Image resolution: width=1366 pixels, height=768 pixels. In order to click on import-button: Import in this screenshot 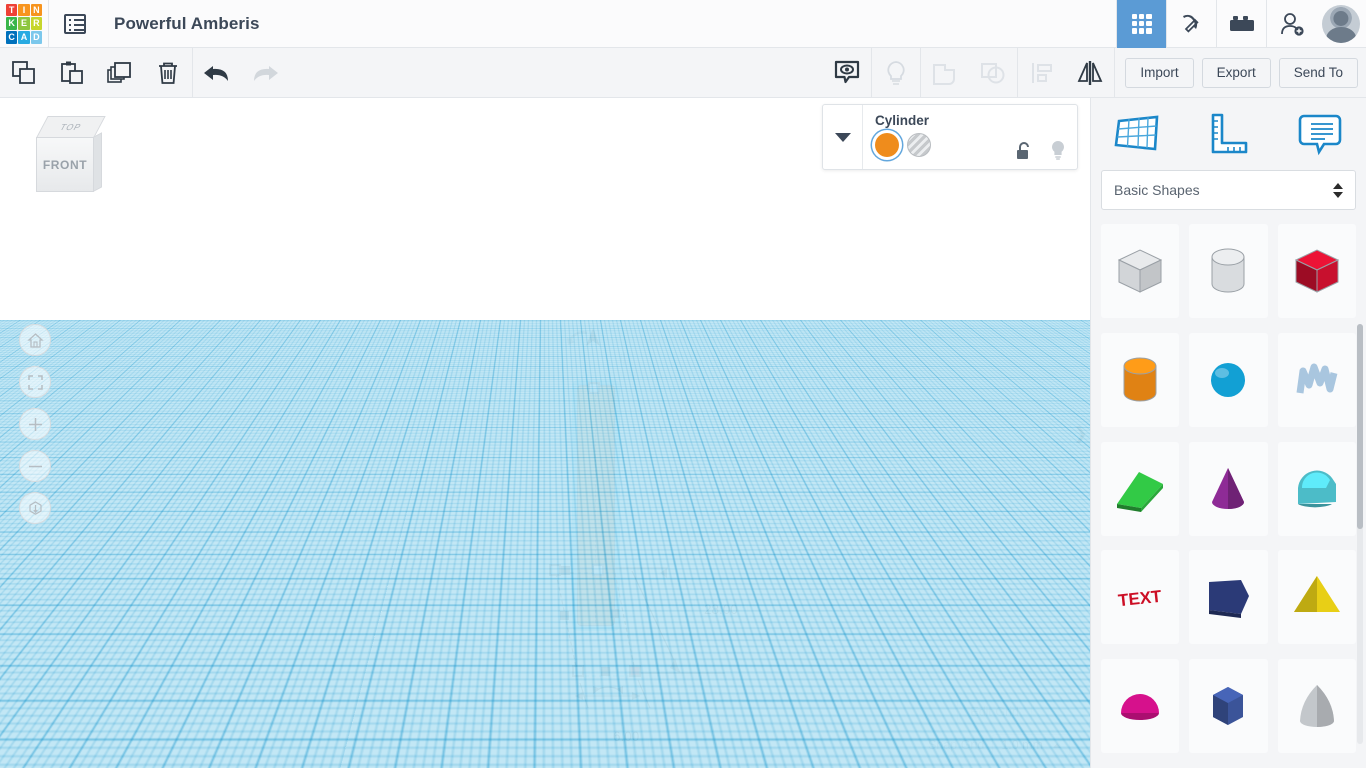, I will do `click(1159, 72)`.